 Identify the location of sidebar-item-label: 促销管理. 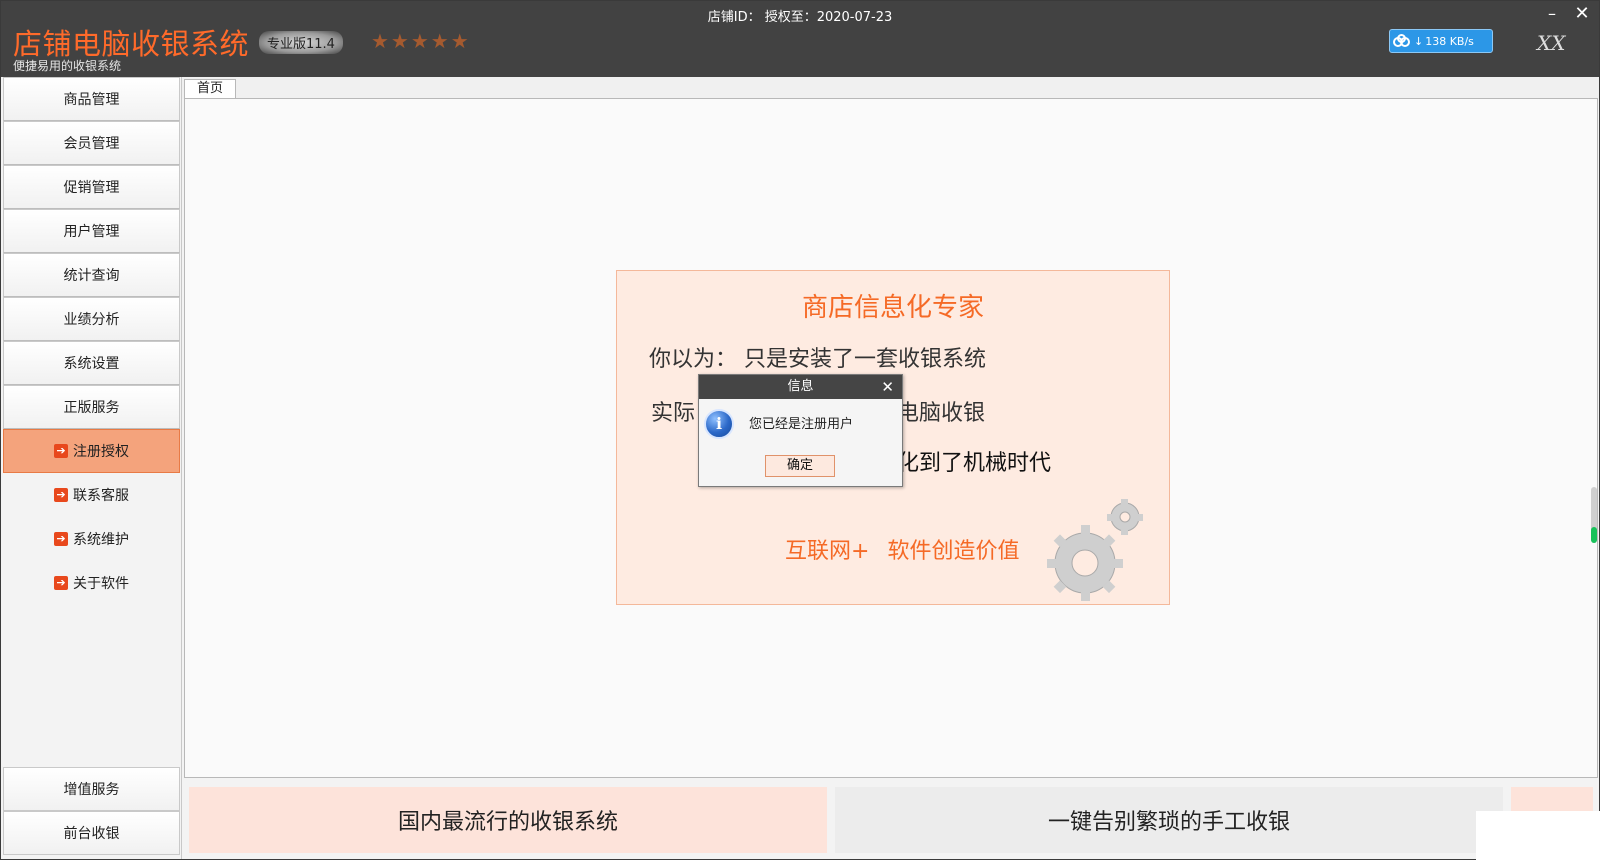
(91, 188).